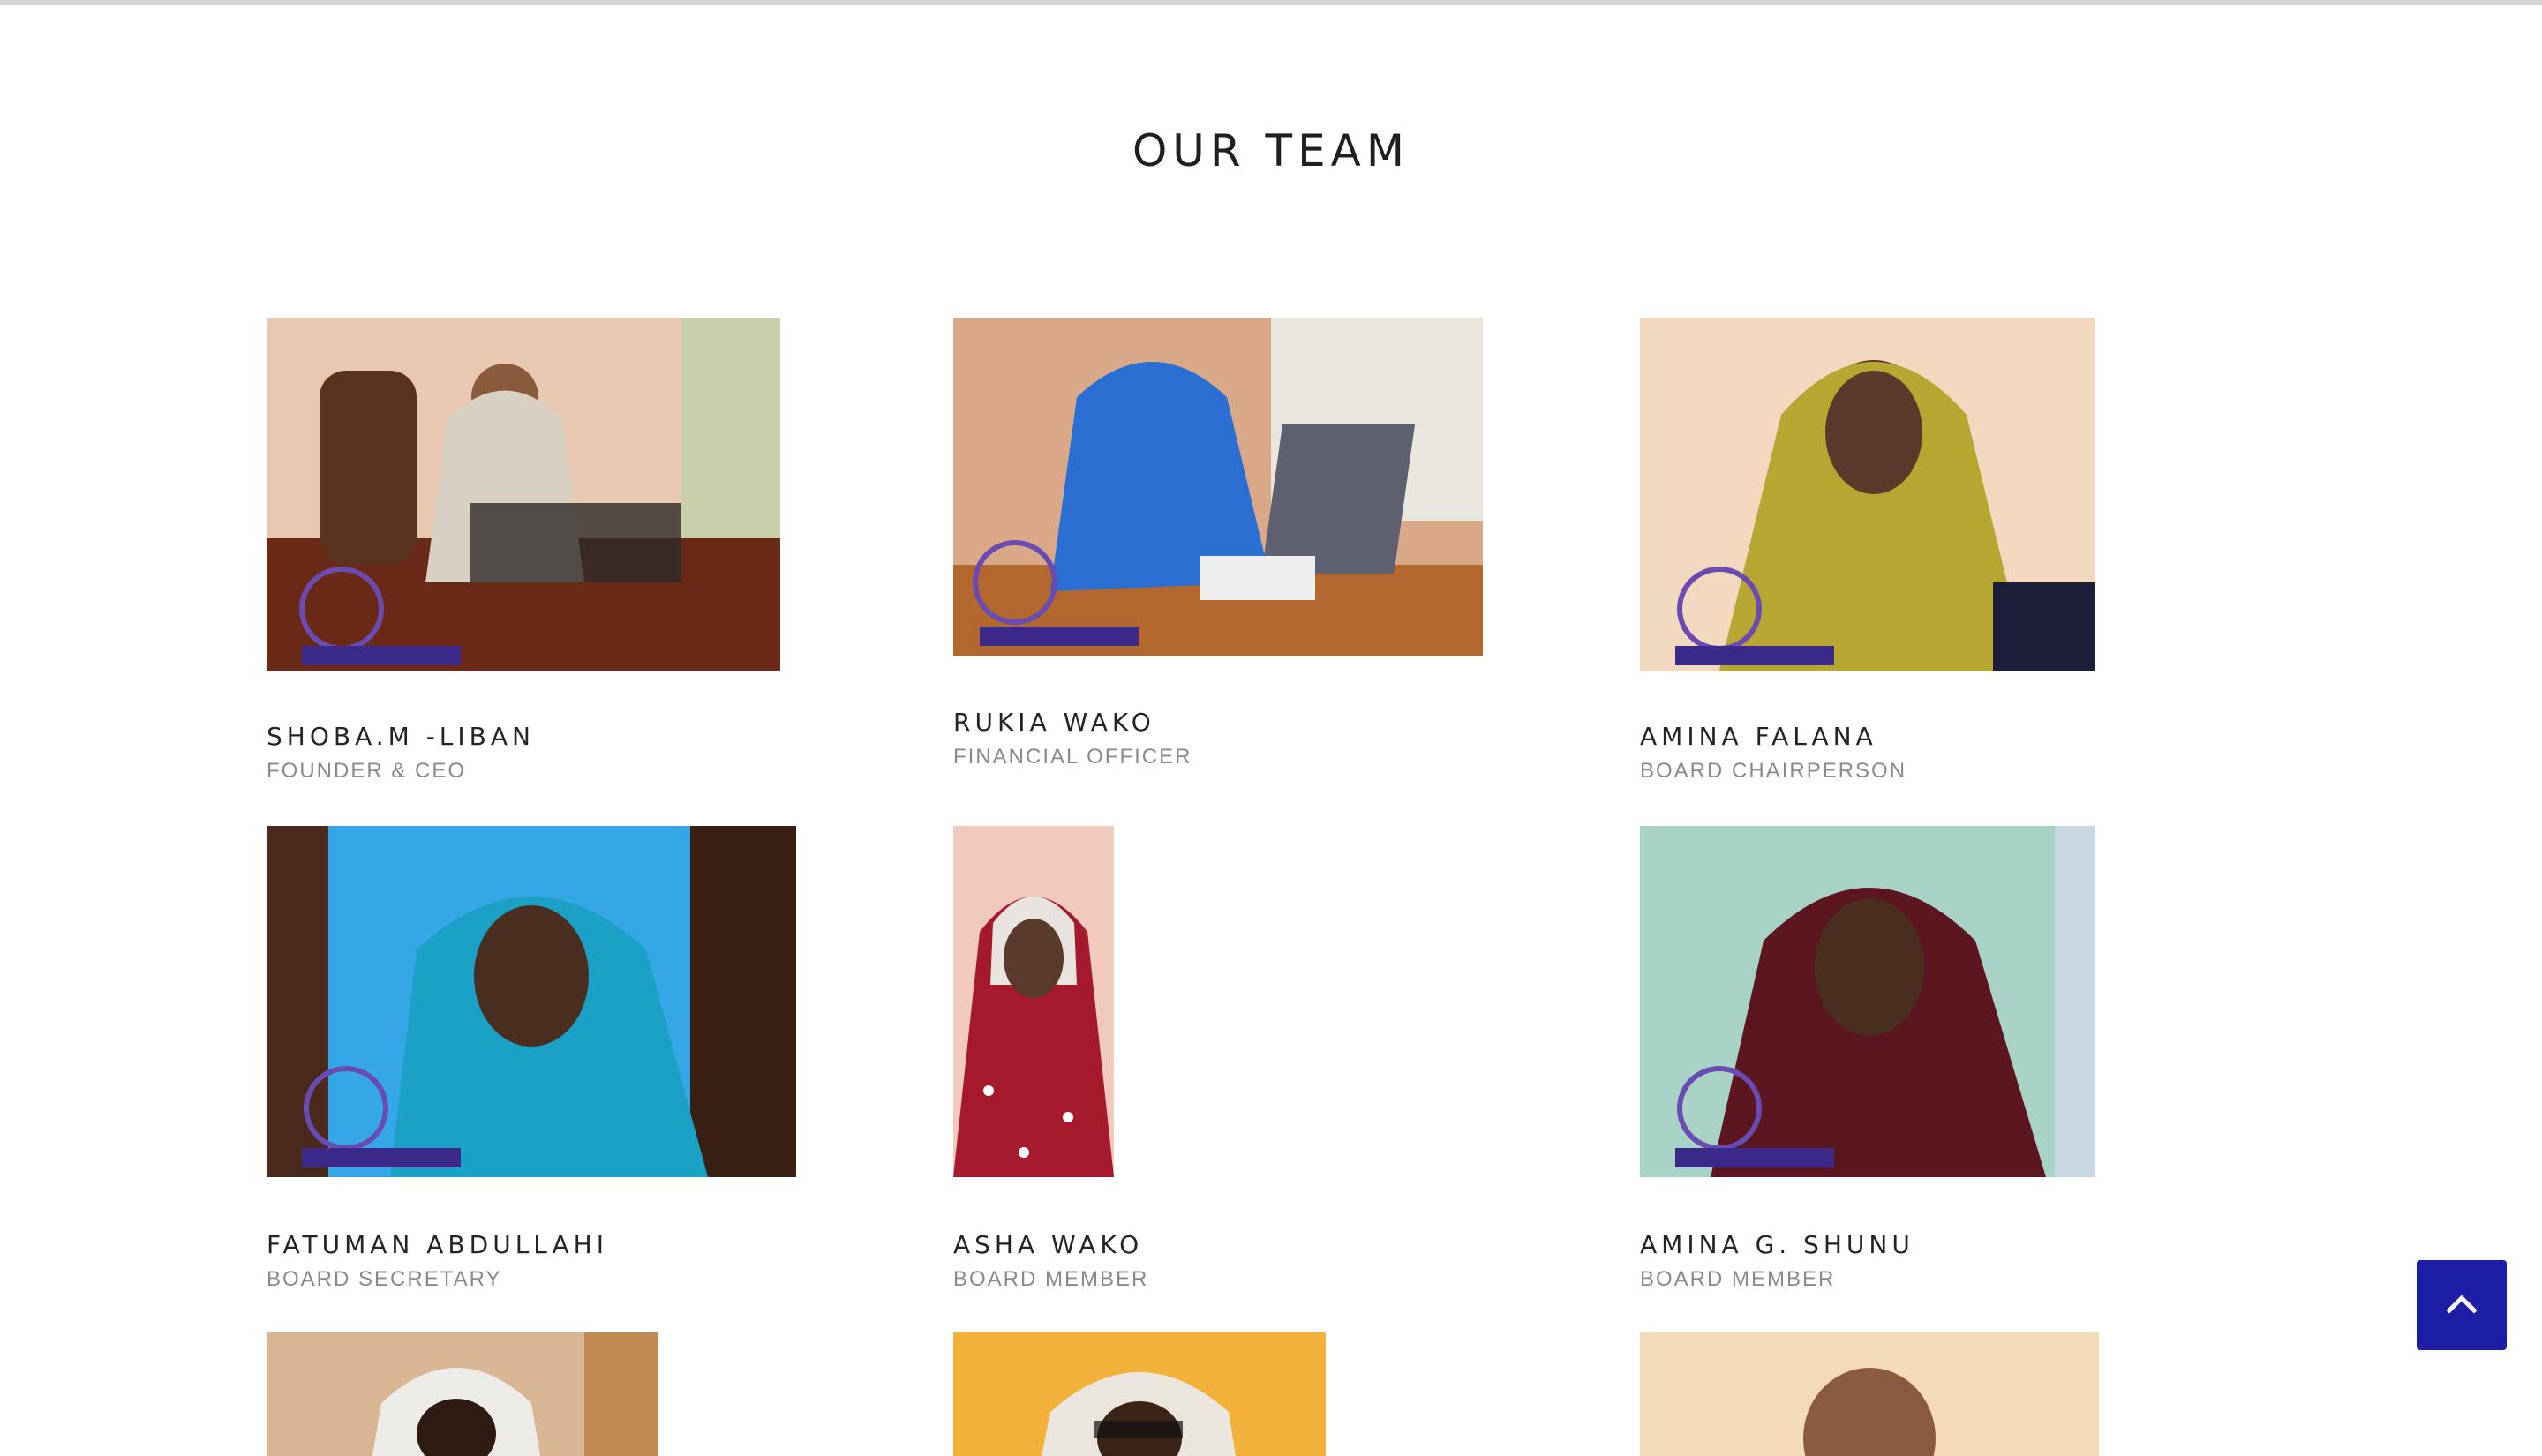 The image size is (2542, 1456). Describe the element at coordinates (1072, 757) in the screenshot. I see `member-role: FINANCIAL OFFICER` at that location.